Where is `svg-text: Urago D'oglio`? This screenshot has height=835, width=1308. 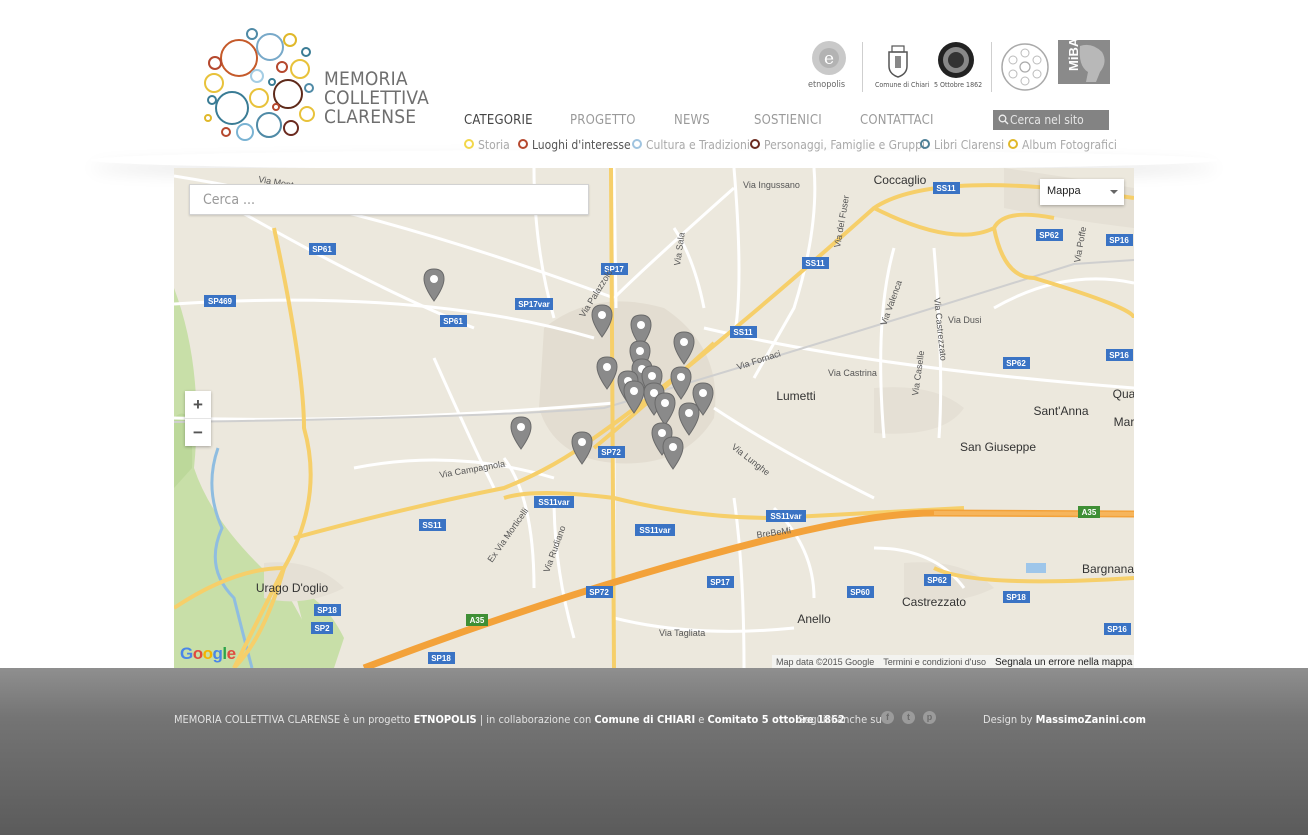 svg-text: Urago D'oglio is located at coordinates (292, 588).